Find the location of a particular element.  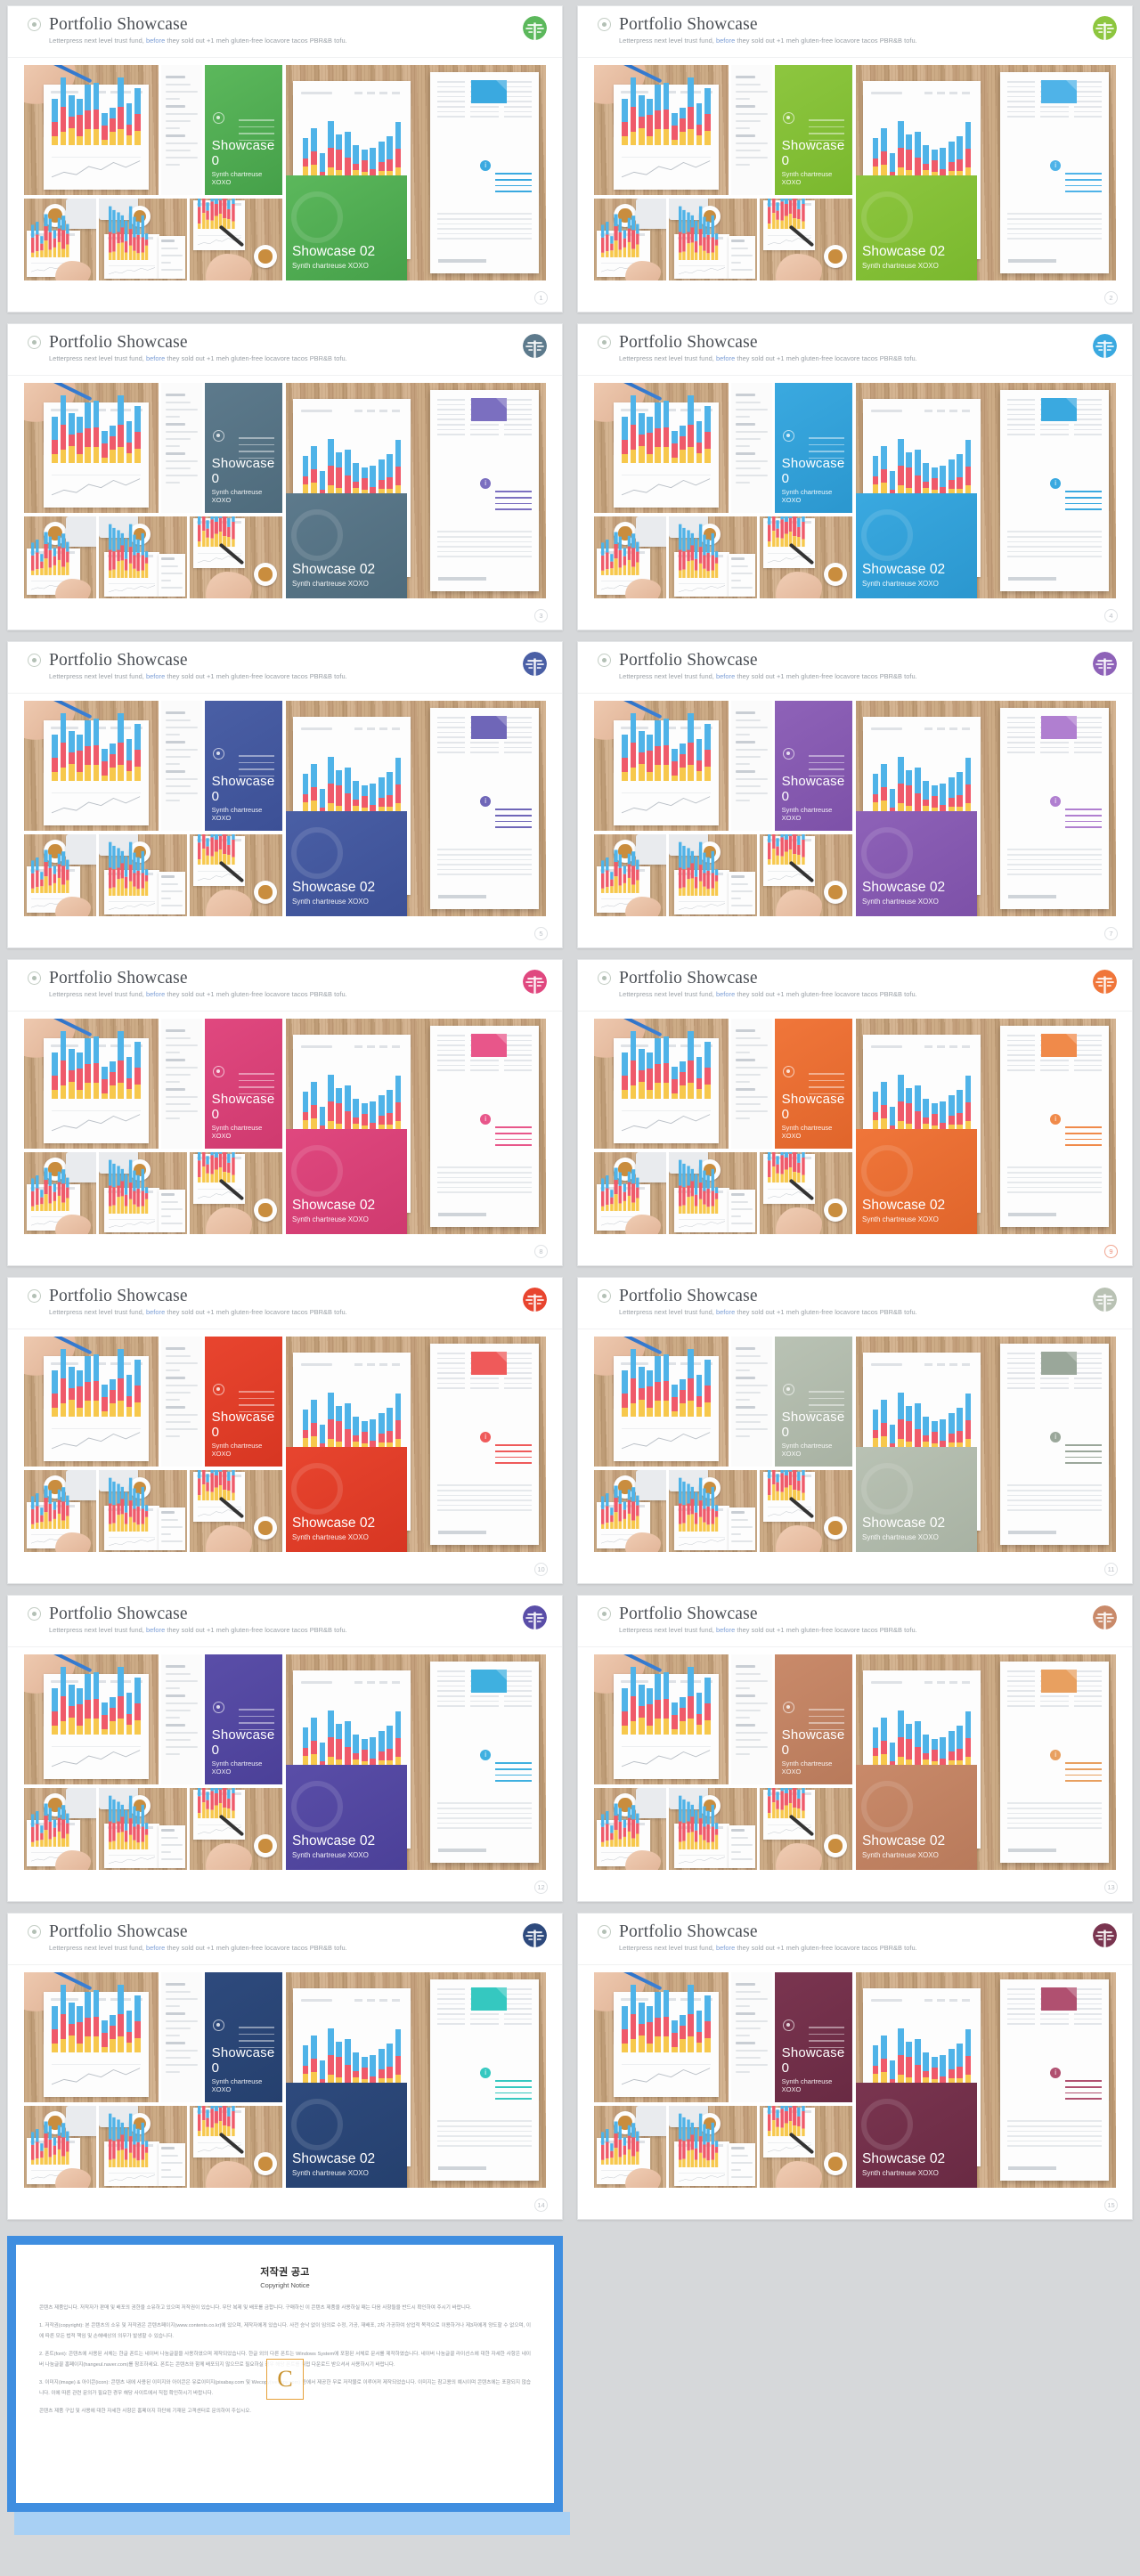

mockup-cover-small: Showcase 0 Synth chartreuse XOXO is located at coordinates (243, 448).